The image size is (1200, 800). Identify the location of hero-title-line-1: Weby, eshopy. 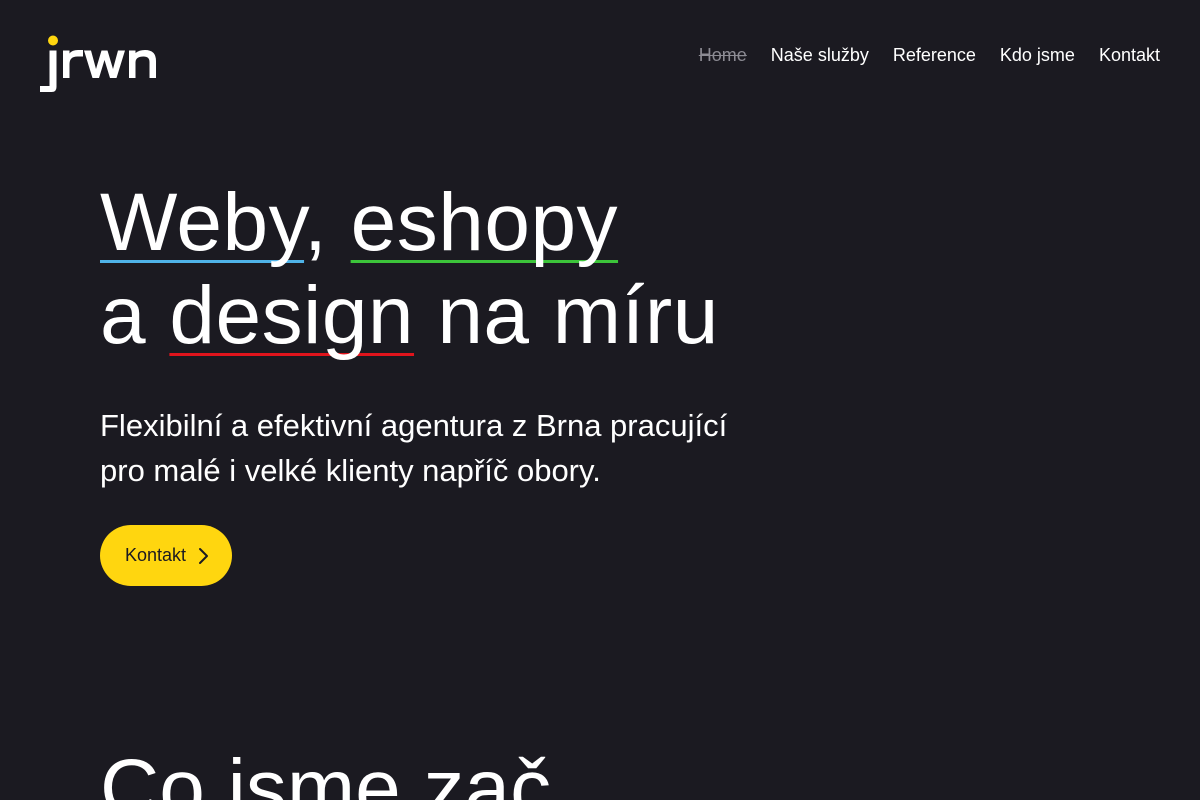
(409, 222).